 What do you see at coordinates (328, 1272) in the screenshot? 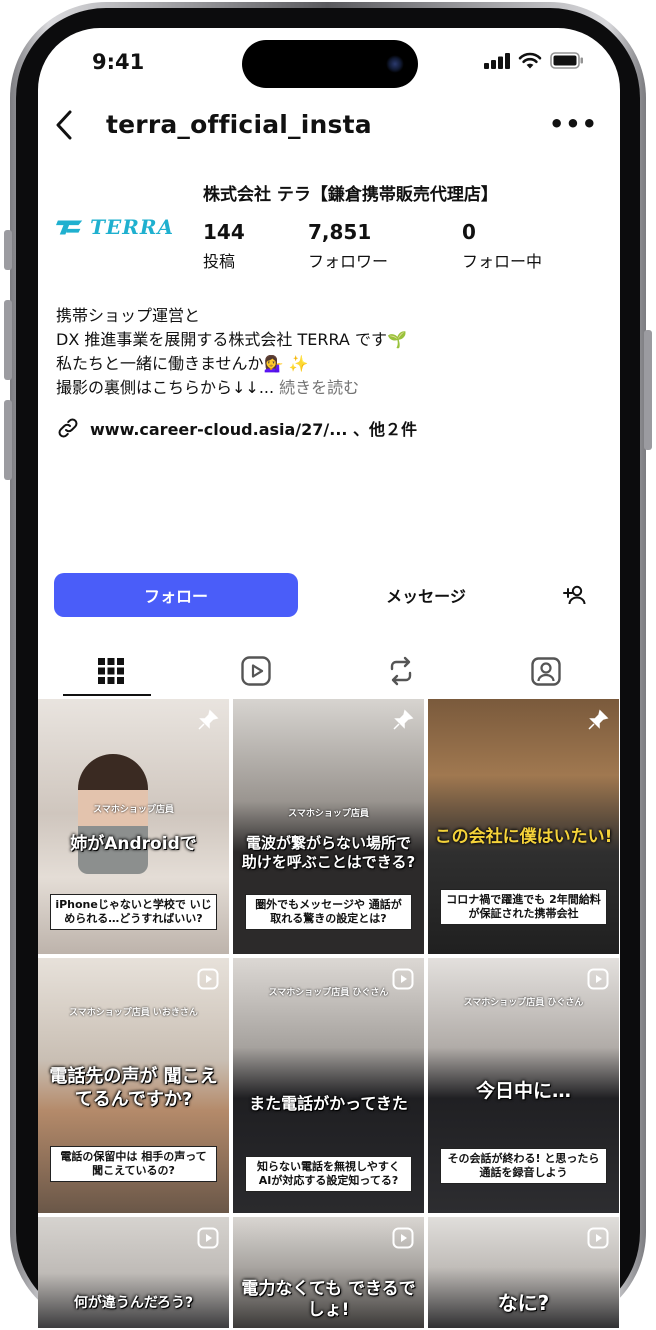
I see `post-tile: 電力なくても できるでしょ!` at bounding box center [328, 1272].